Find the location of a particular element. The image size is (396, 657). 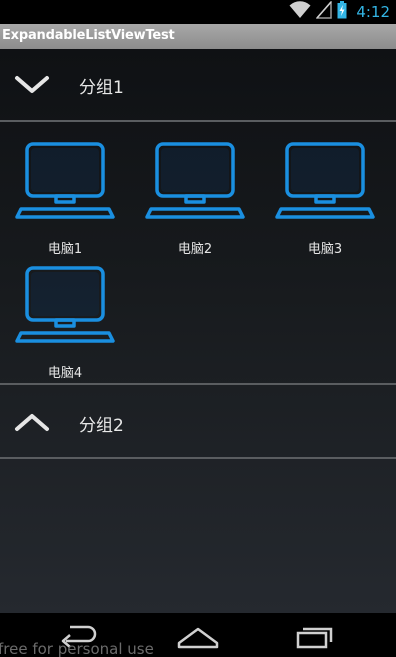

child-item-computer-1: 电脑1 is located at coordinates (65, 199).